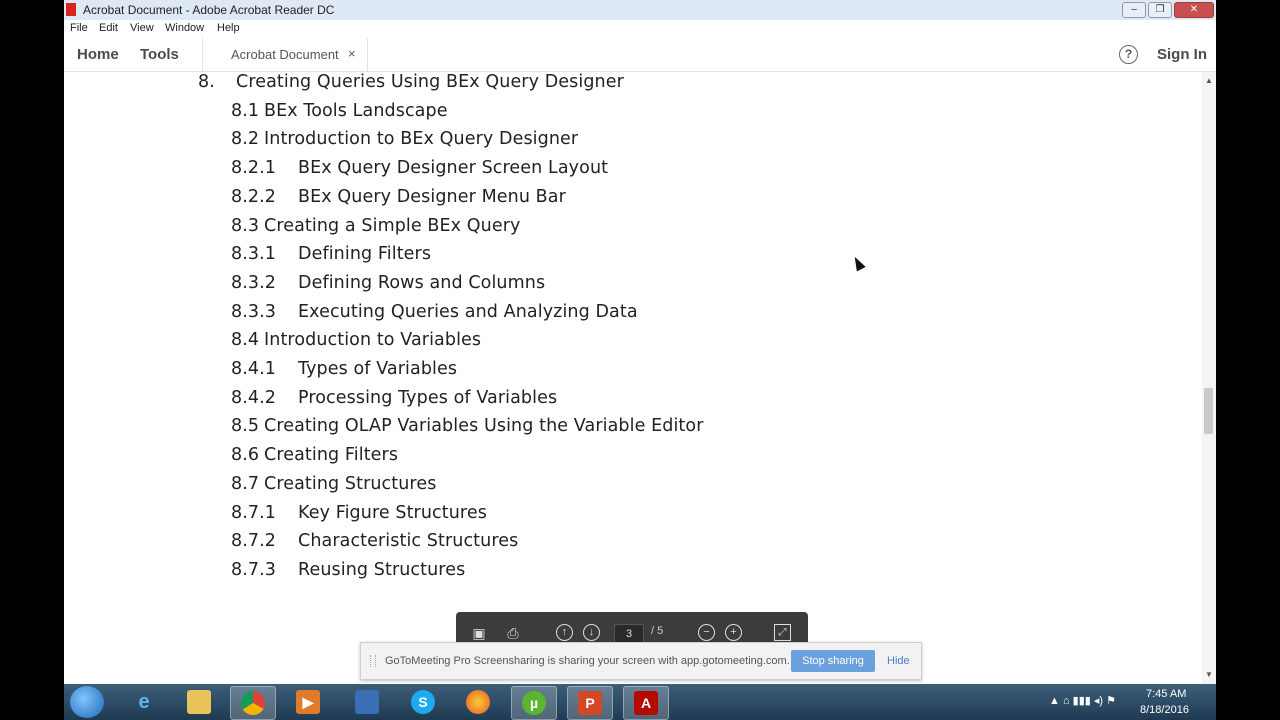 The height and width of the screenshot is (720, 1280). I want to click on toc-entry: 8.2 Introduction to BEx Query Designer, so click(404, 139).